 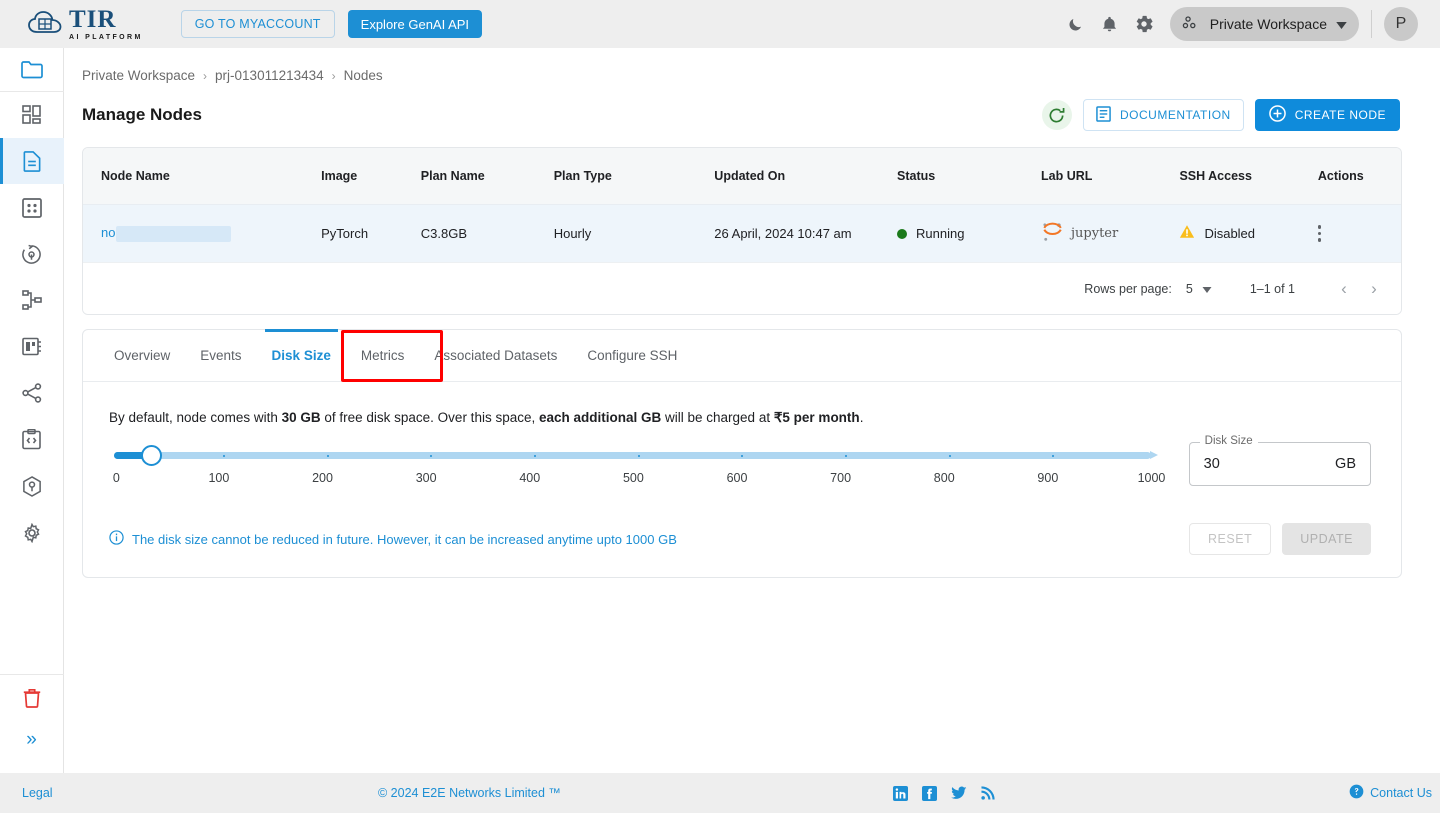 What do you see at coordinates (138, 75) in the screenshot?
I see `breadcrumb-item-workspace: Private Workspace` at bounding box center [138, 75].